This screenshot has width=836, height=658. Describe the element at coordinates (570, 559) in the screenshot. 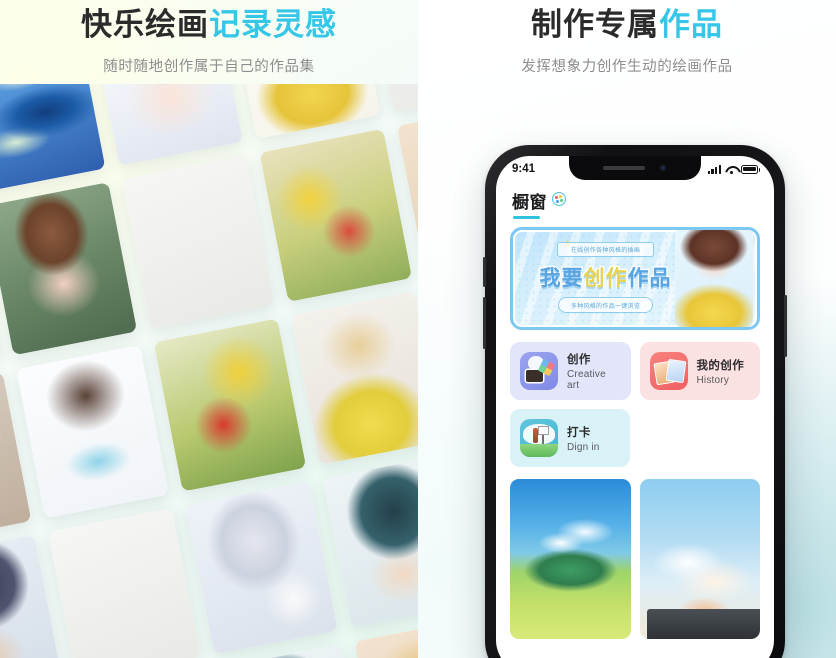

I see `gallery-item: 创作你的专属作品` at that location.